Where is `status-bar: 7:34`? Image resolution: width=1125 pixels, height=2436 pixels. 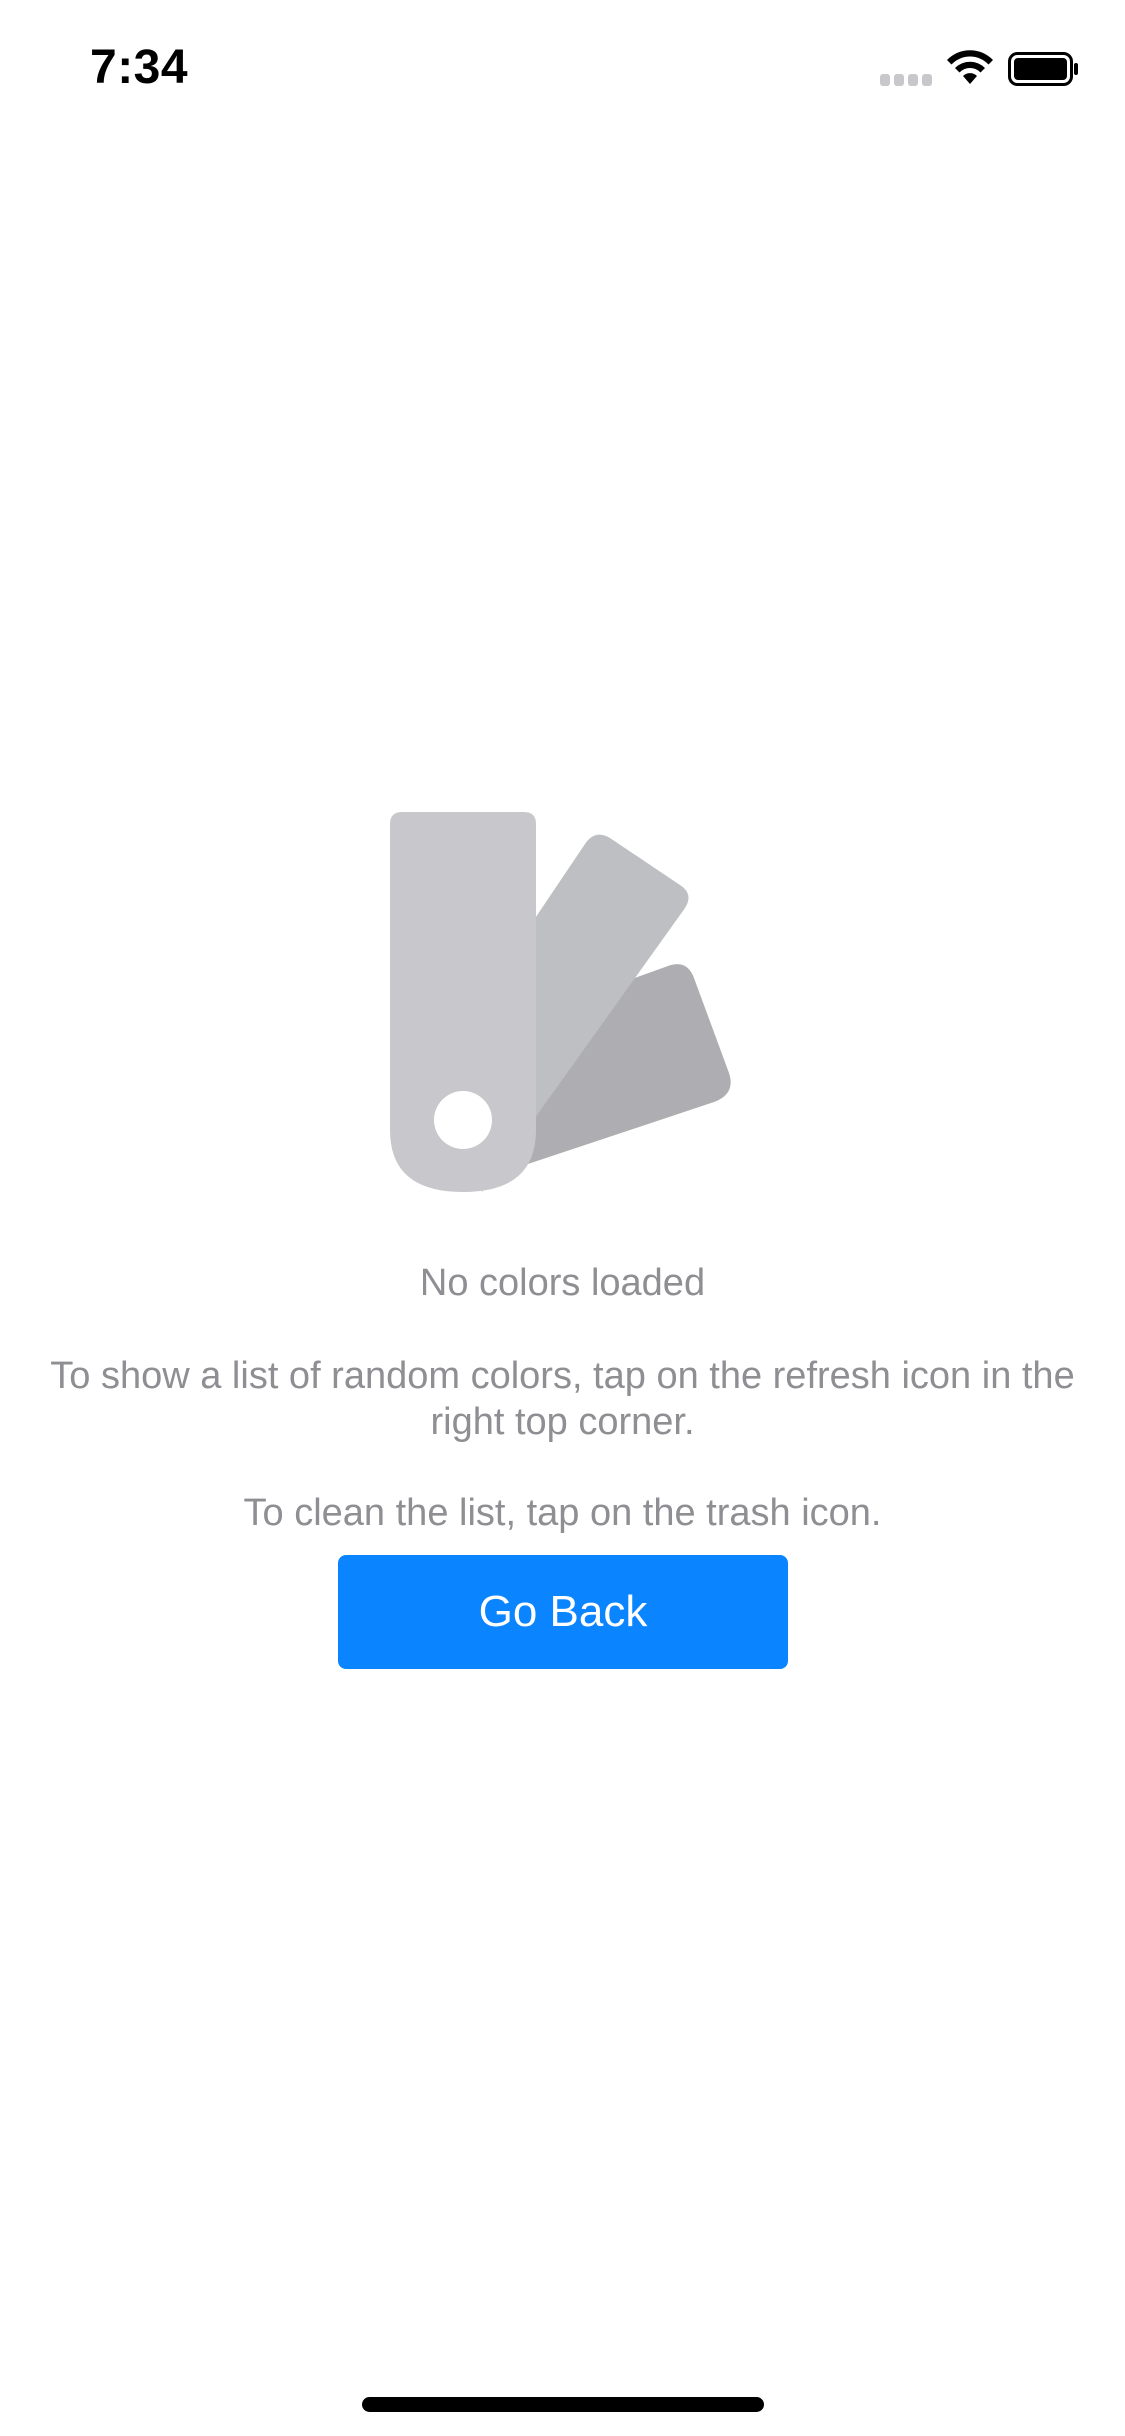
status-bar: 7:34 is located at coordinates (562, 66).